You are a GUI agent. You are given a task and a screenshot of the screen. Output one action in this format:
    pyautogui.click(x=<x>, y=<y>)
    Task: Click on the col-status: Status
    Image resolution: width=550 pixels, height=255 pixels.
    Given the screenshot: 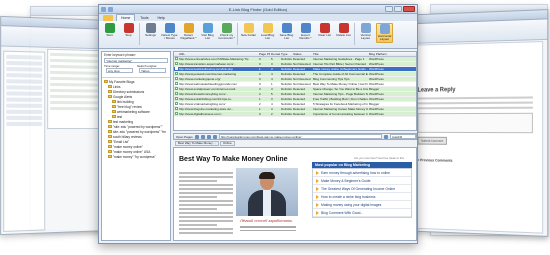 What is the action you would take?
    pyautogui.click(x=302, y=54)
    